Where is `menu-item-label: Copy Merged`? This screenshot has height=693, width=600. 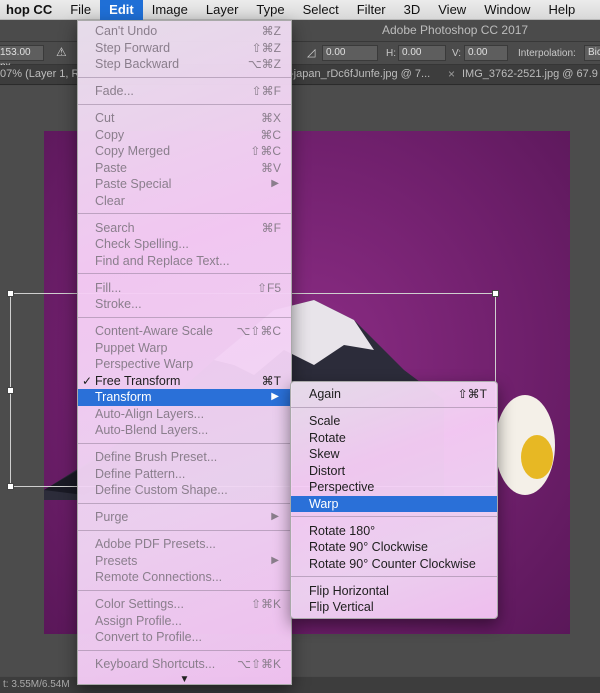 menu-item-label: Copy Merged is located at coordinates (133, 151).